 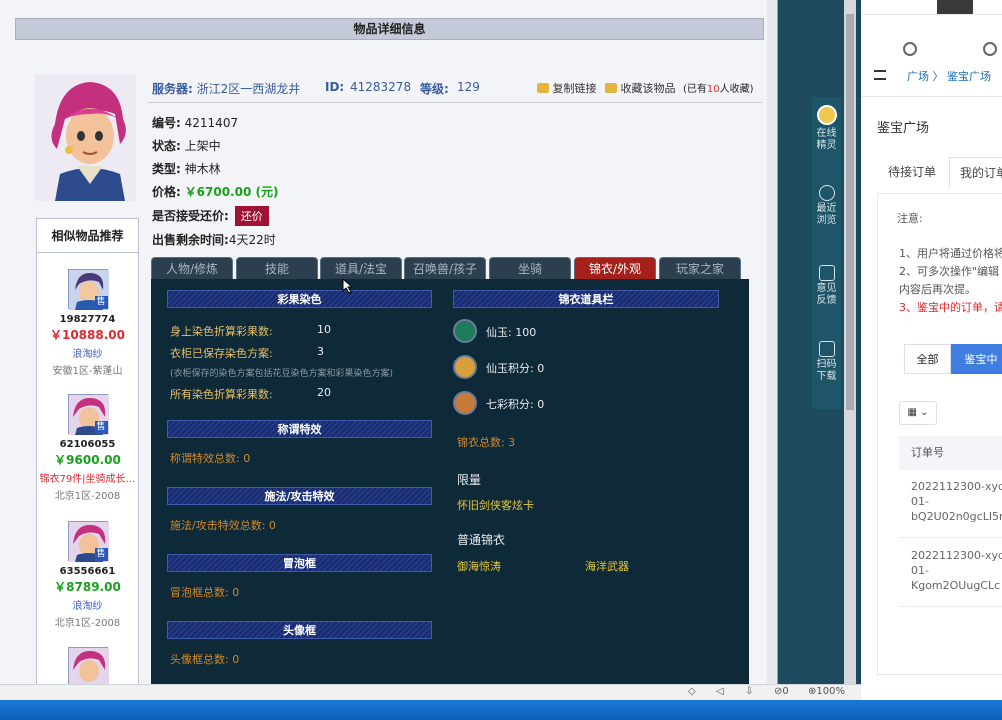 I want to click on avatar-frame-header: 头像框, so click(x=299, y=630).